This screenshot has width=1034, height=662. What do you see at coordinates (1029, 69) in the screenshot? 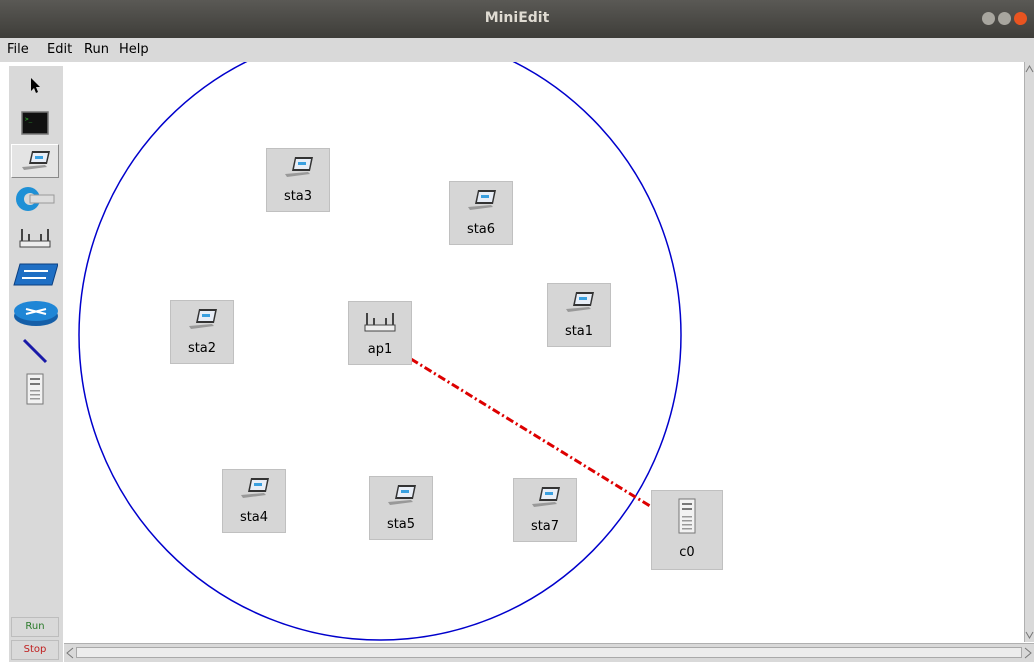
I see `scroll-up-arrow-icon` at bounding box center [1029, 69].